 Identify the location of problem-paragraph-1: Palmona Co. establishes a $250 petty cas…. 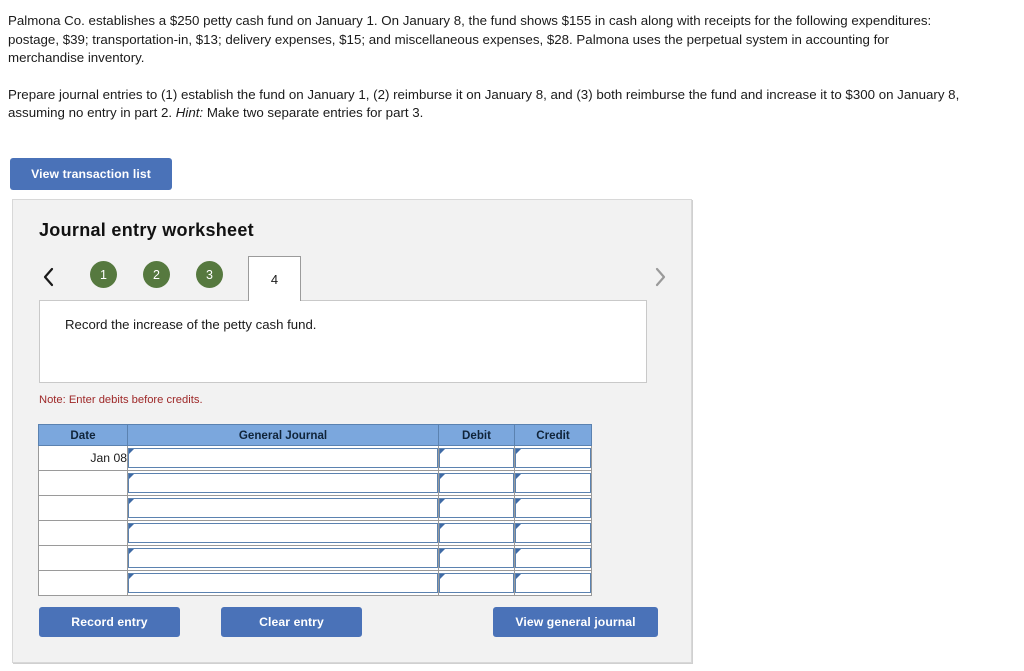
(470, 39).